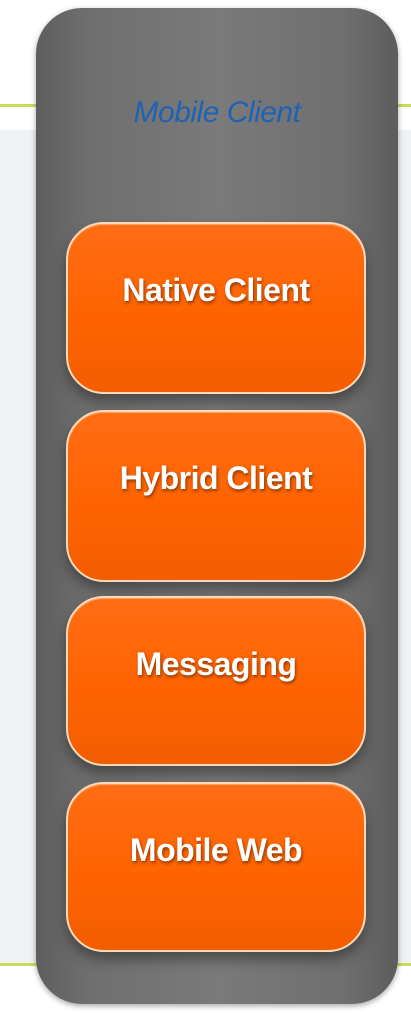 This screenshot has width=411, height=1013. I want to click on hybrid-client-label: Hybrid Client, so click(216, 478).